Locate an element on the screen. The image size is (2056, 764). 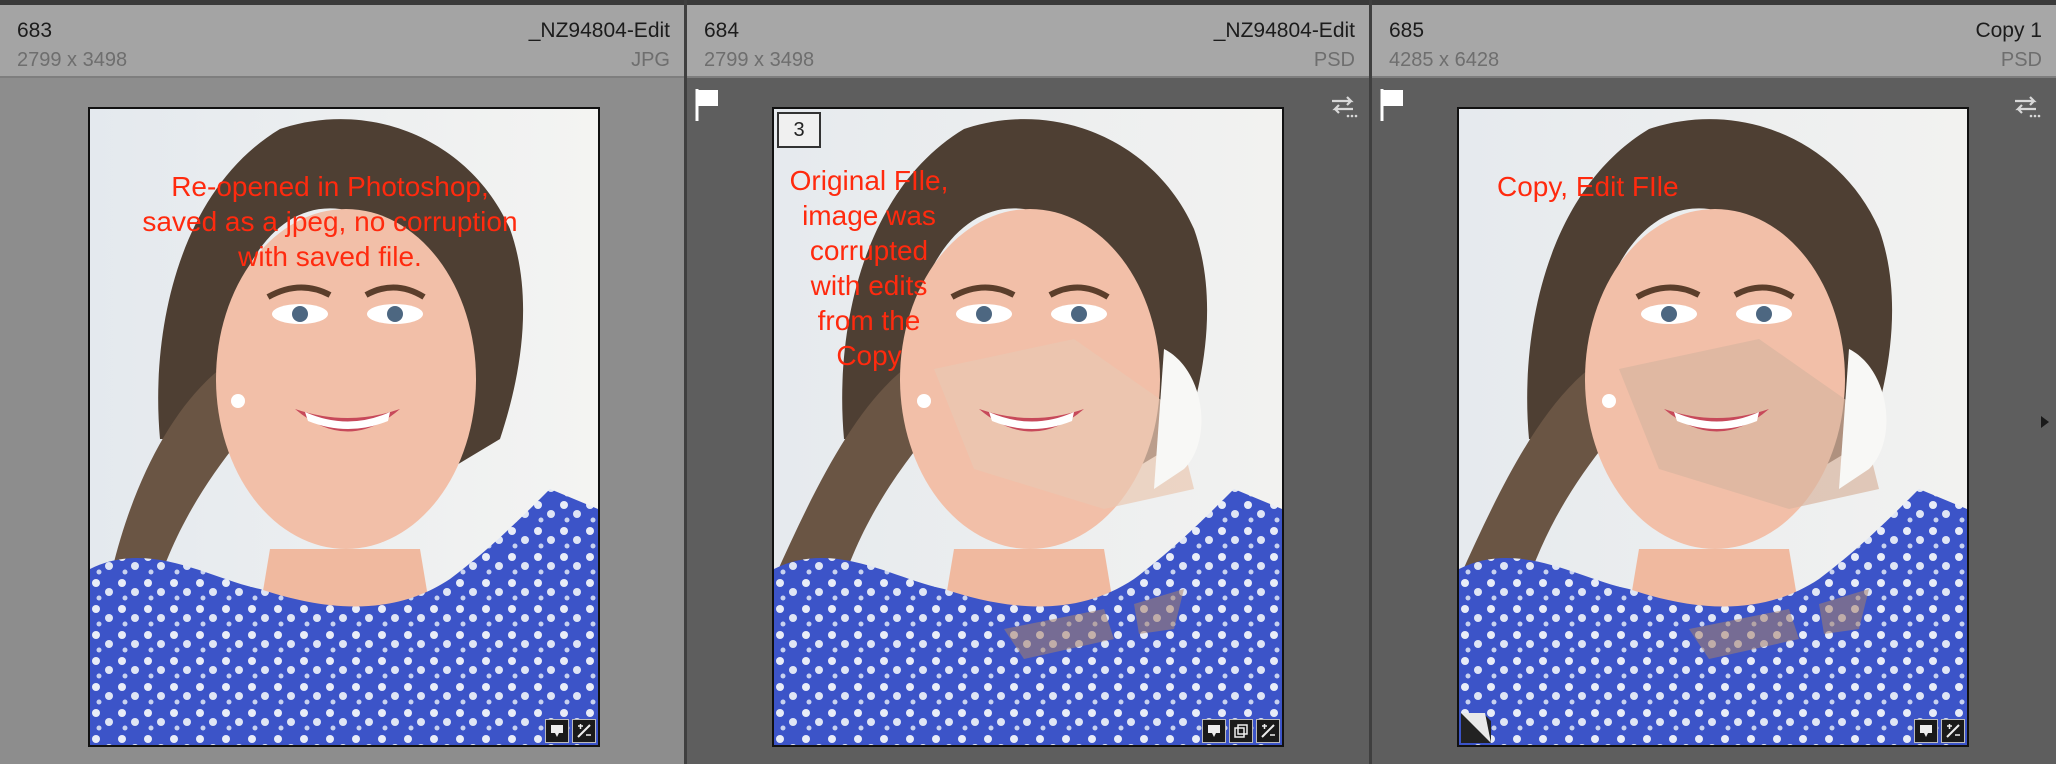
arrow-right-icon is located at coordinates (2045, 422).